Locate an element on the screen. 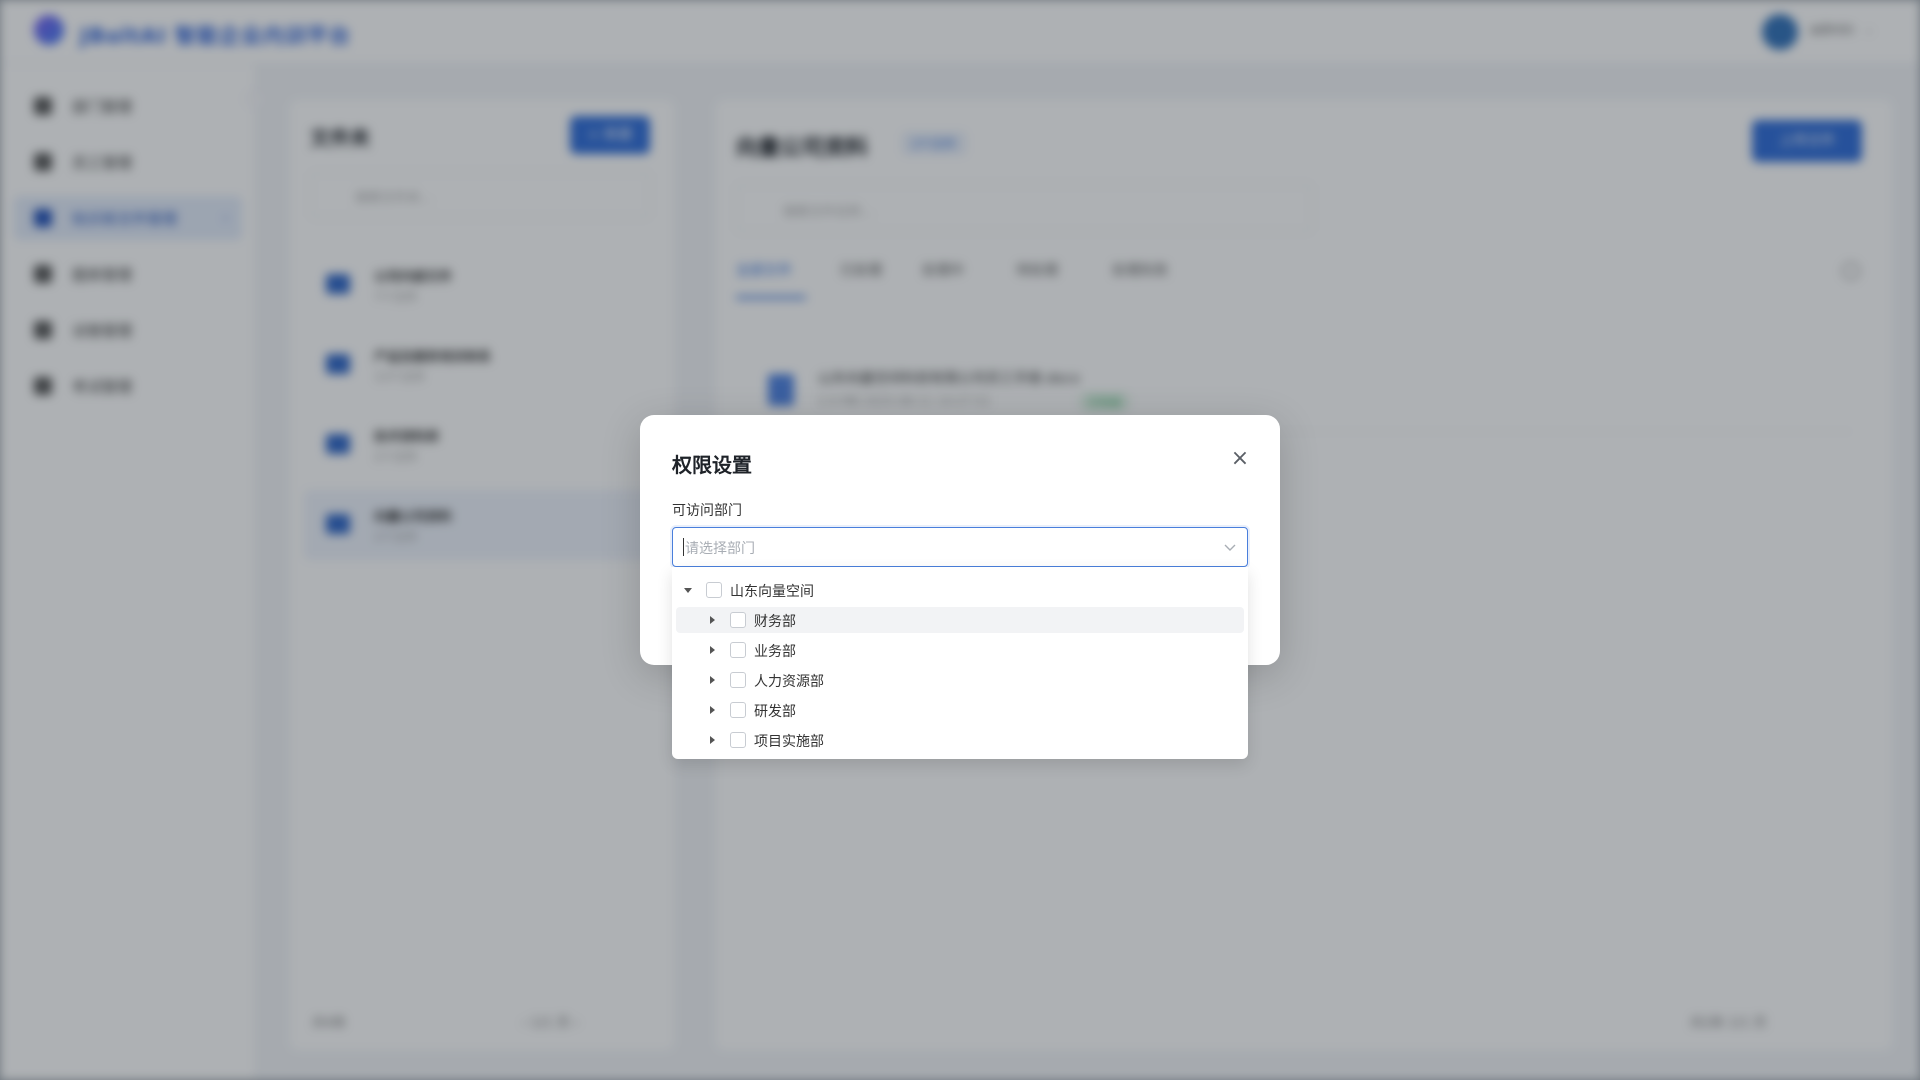 Image resolution: width=1920 pixels, height=1080 pixels. tree-node-business: 业务部 is located at coordinates (960, 650).